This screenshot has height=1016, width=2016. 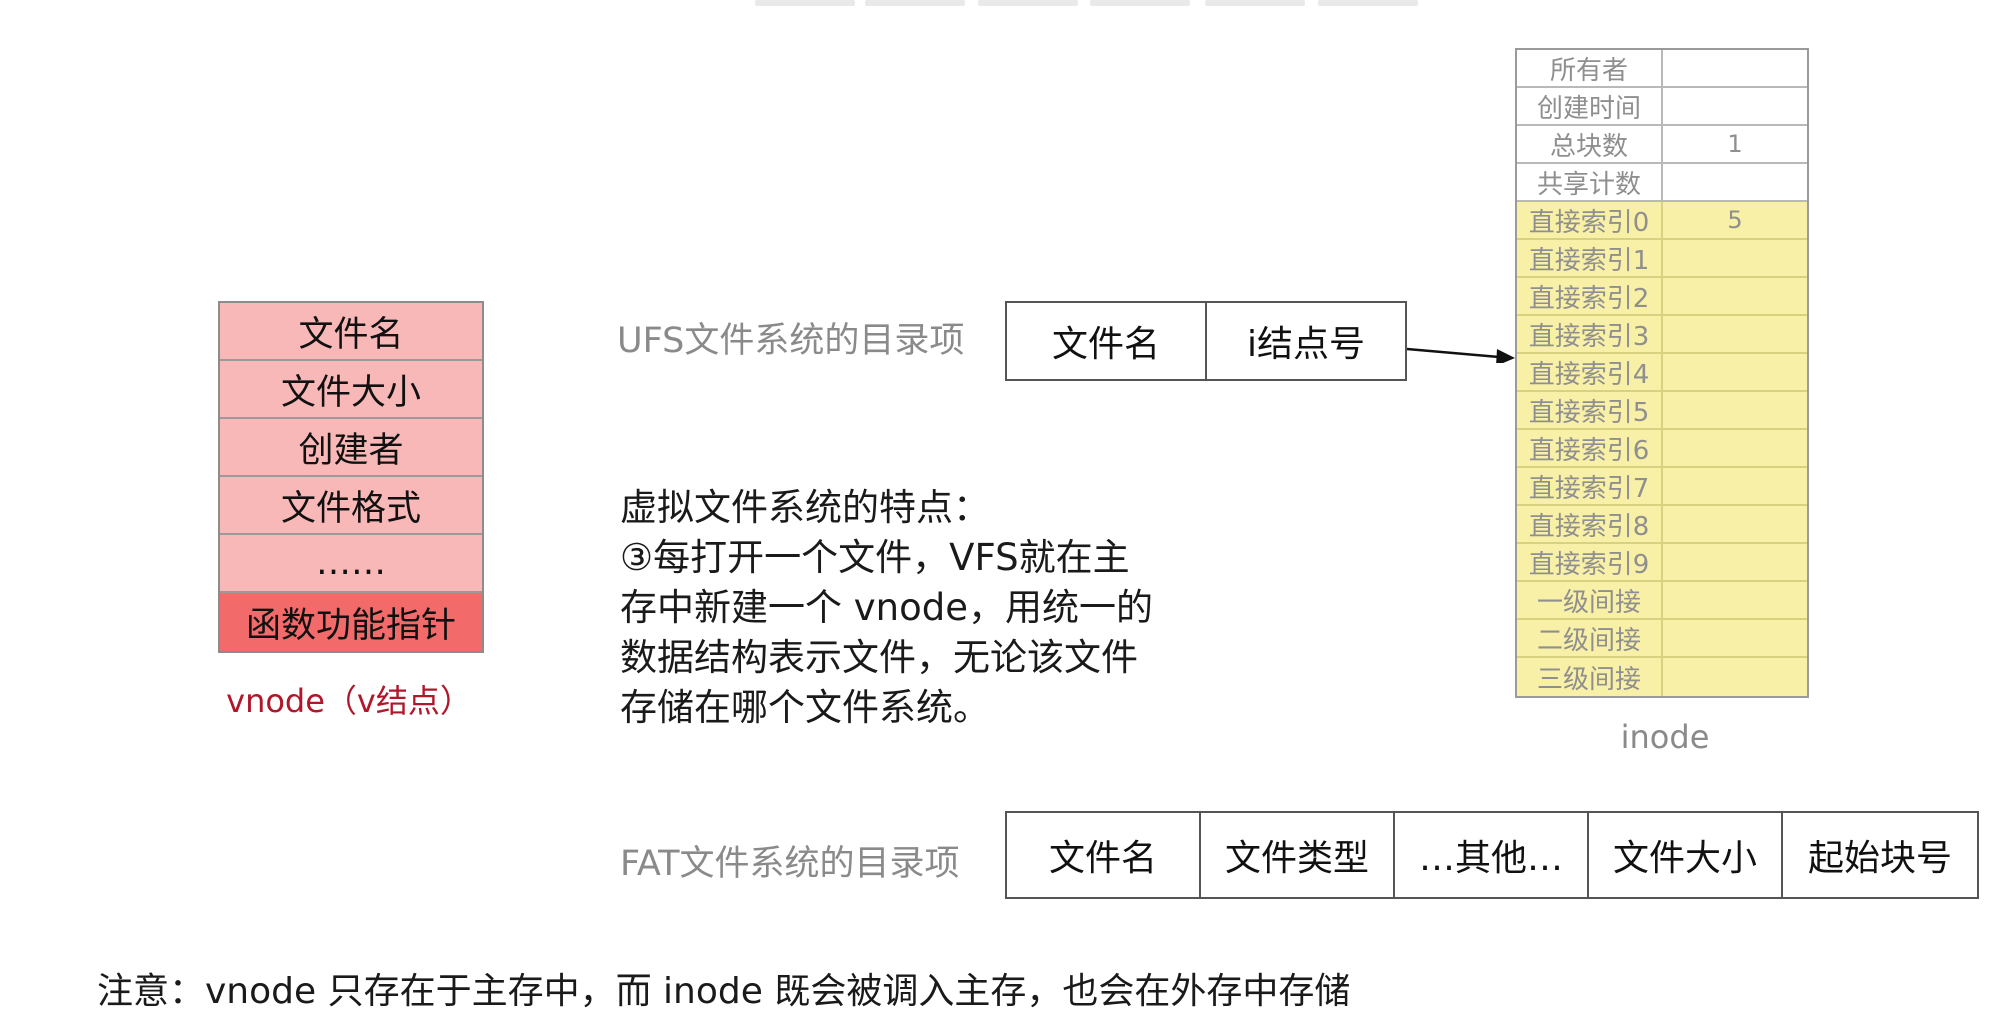 I want to click on vnode-row: 文件大小, so click(x=351, y=390).